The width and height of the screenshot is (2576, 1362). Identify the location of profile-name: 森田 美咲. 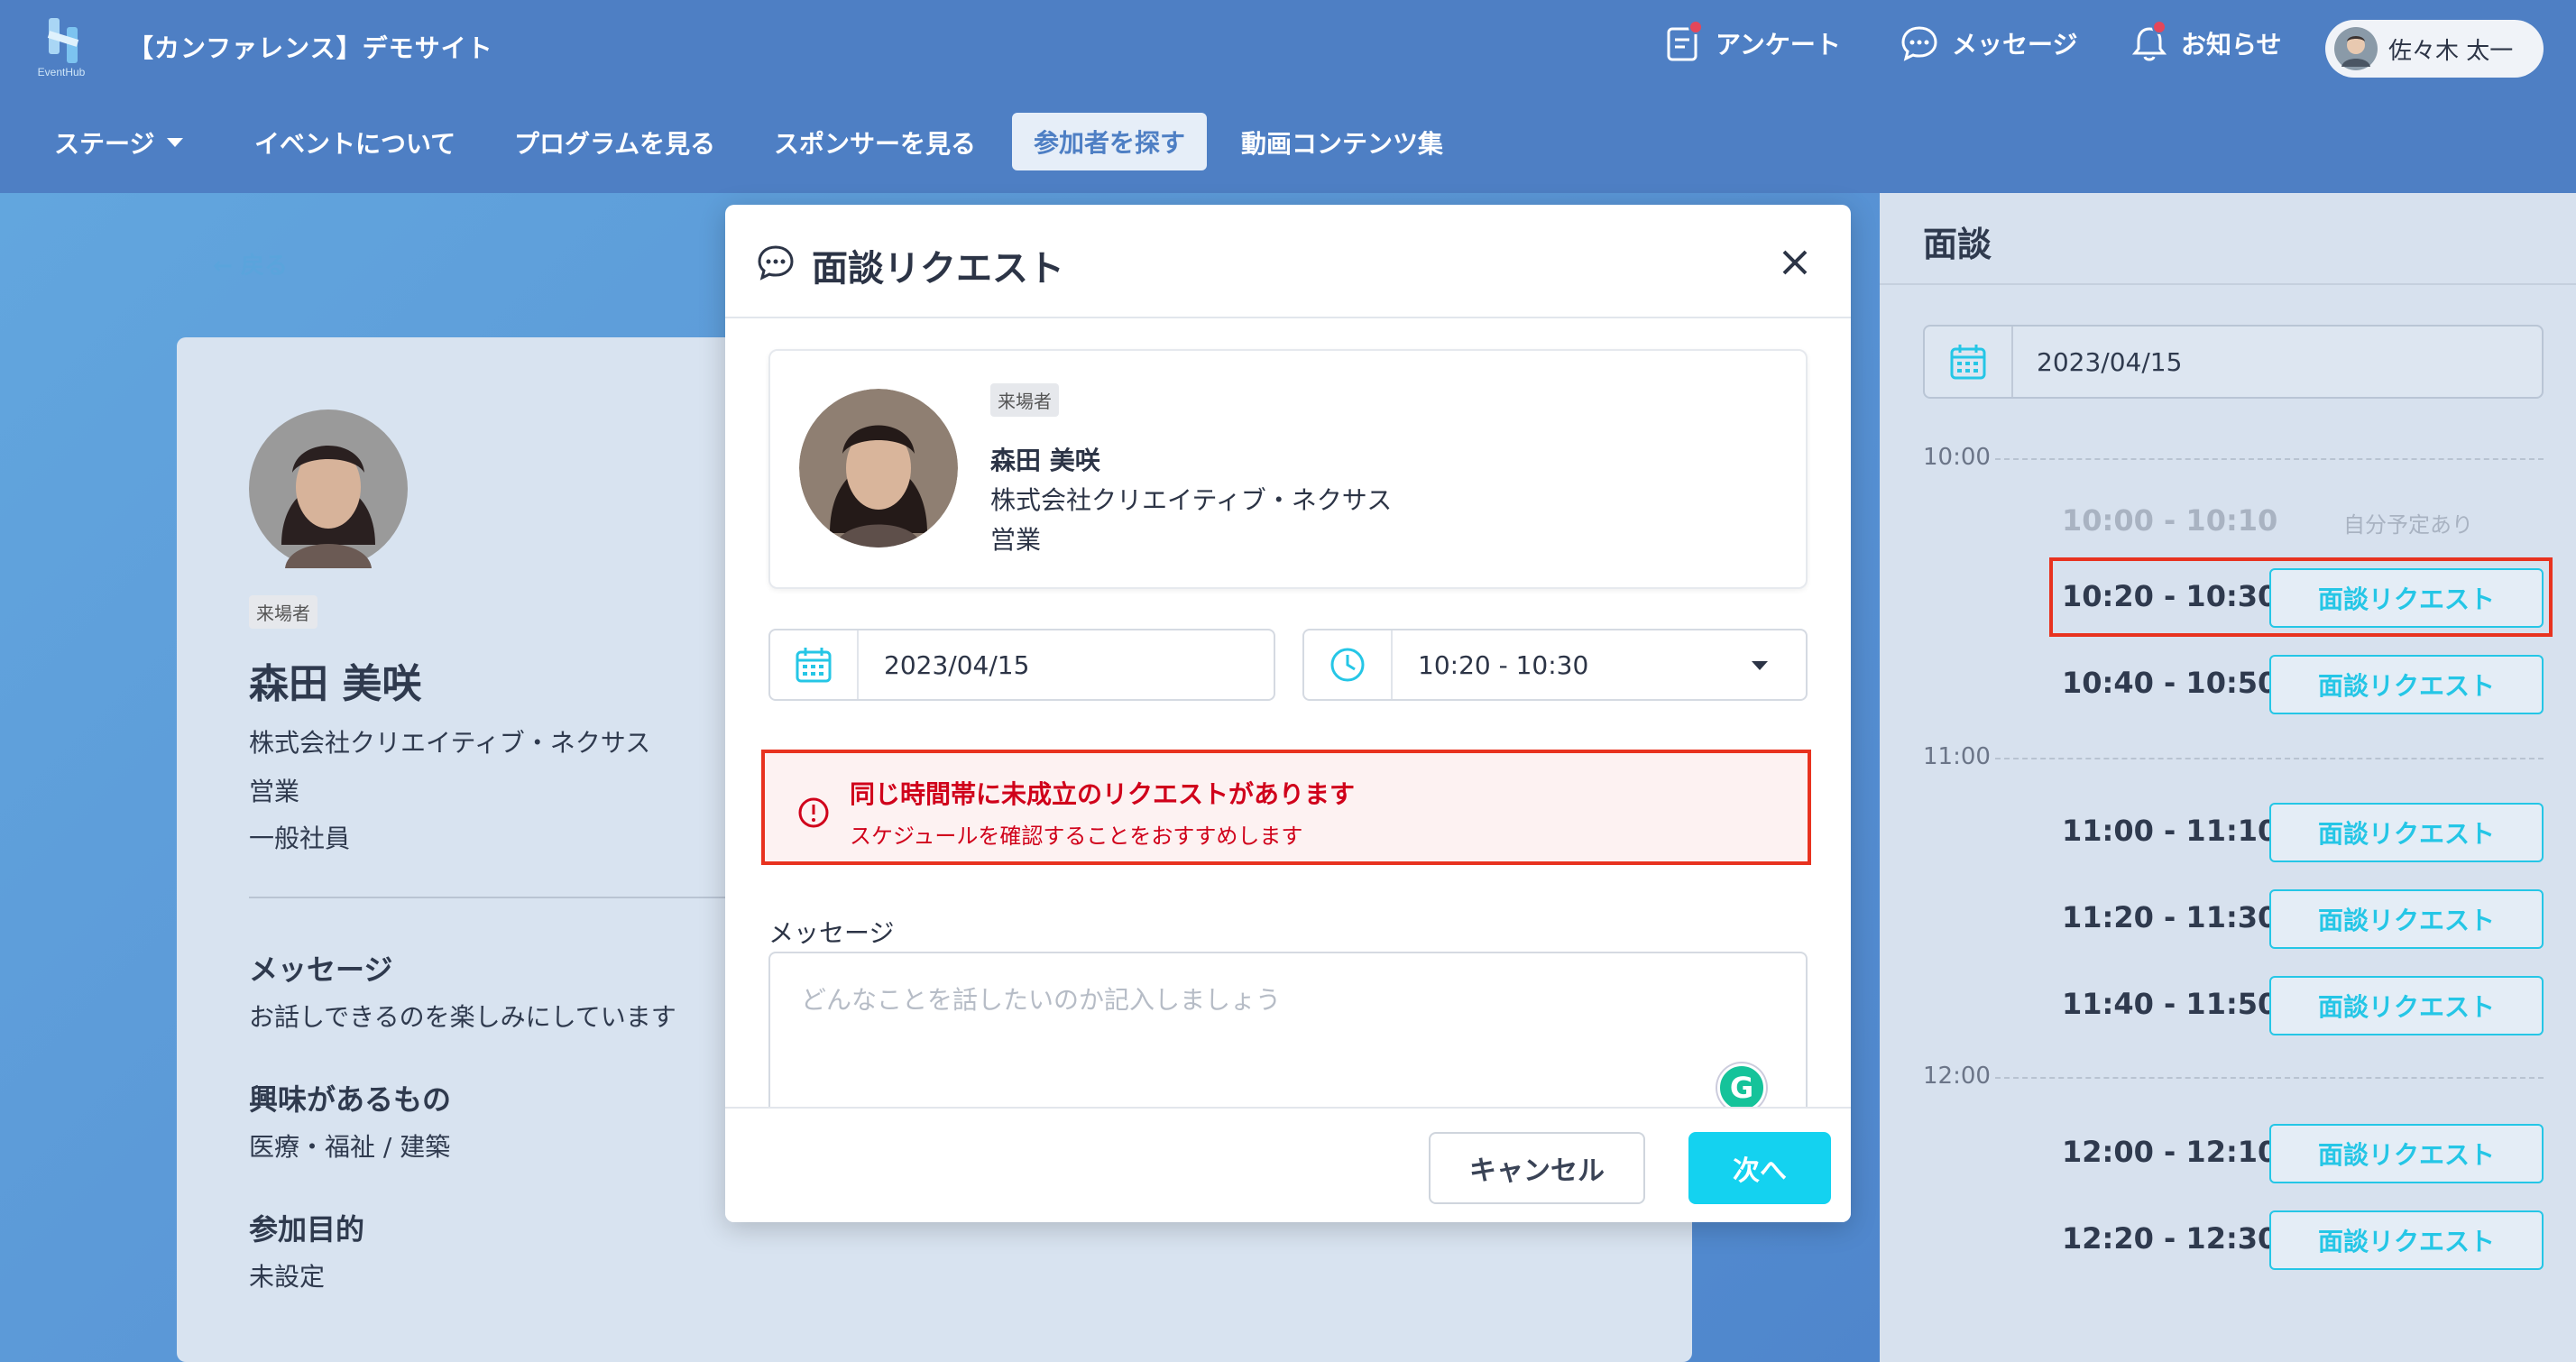
(335, 684).